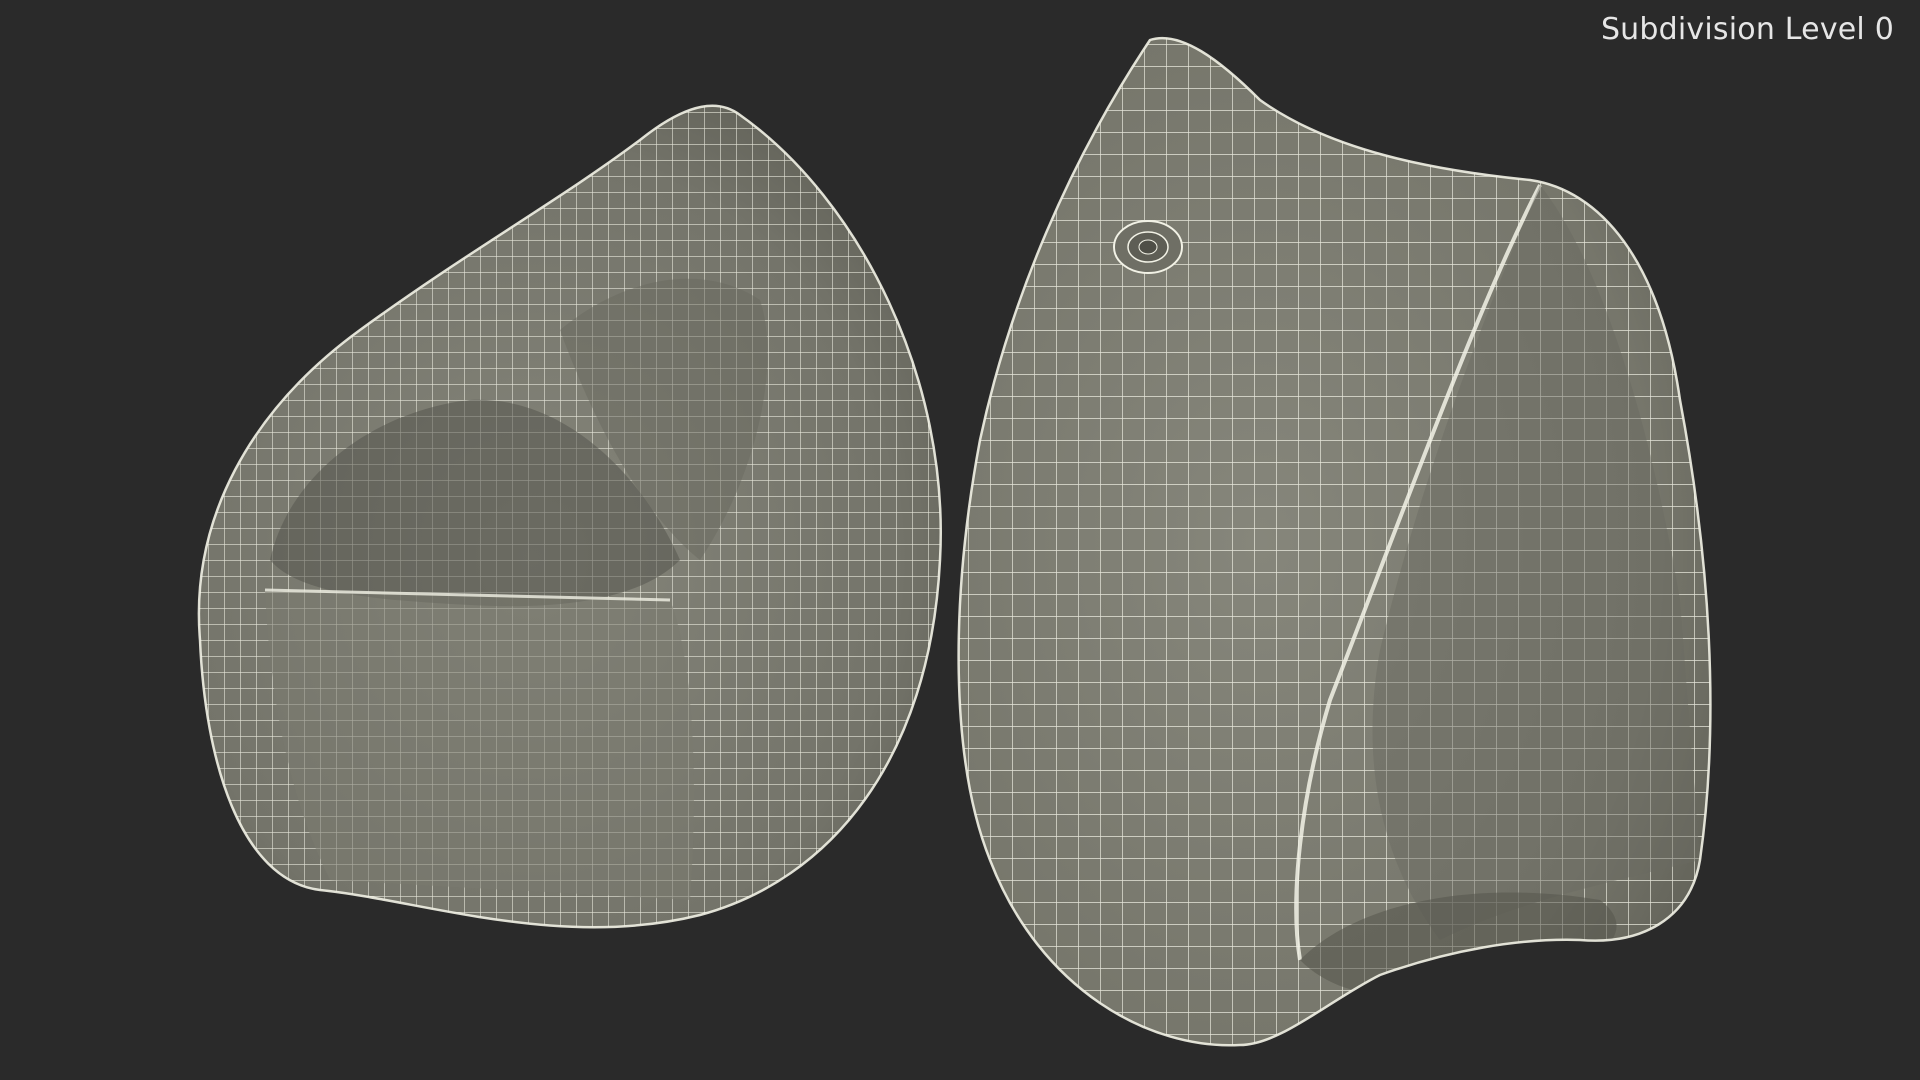 The image size is (1920, 1080). I want to click on valve-icon, so click(1148, 247).